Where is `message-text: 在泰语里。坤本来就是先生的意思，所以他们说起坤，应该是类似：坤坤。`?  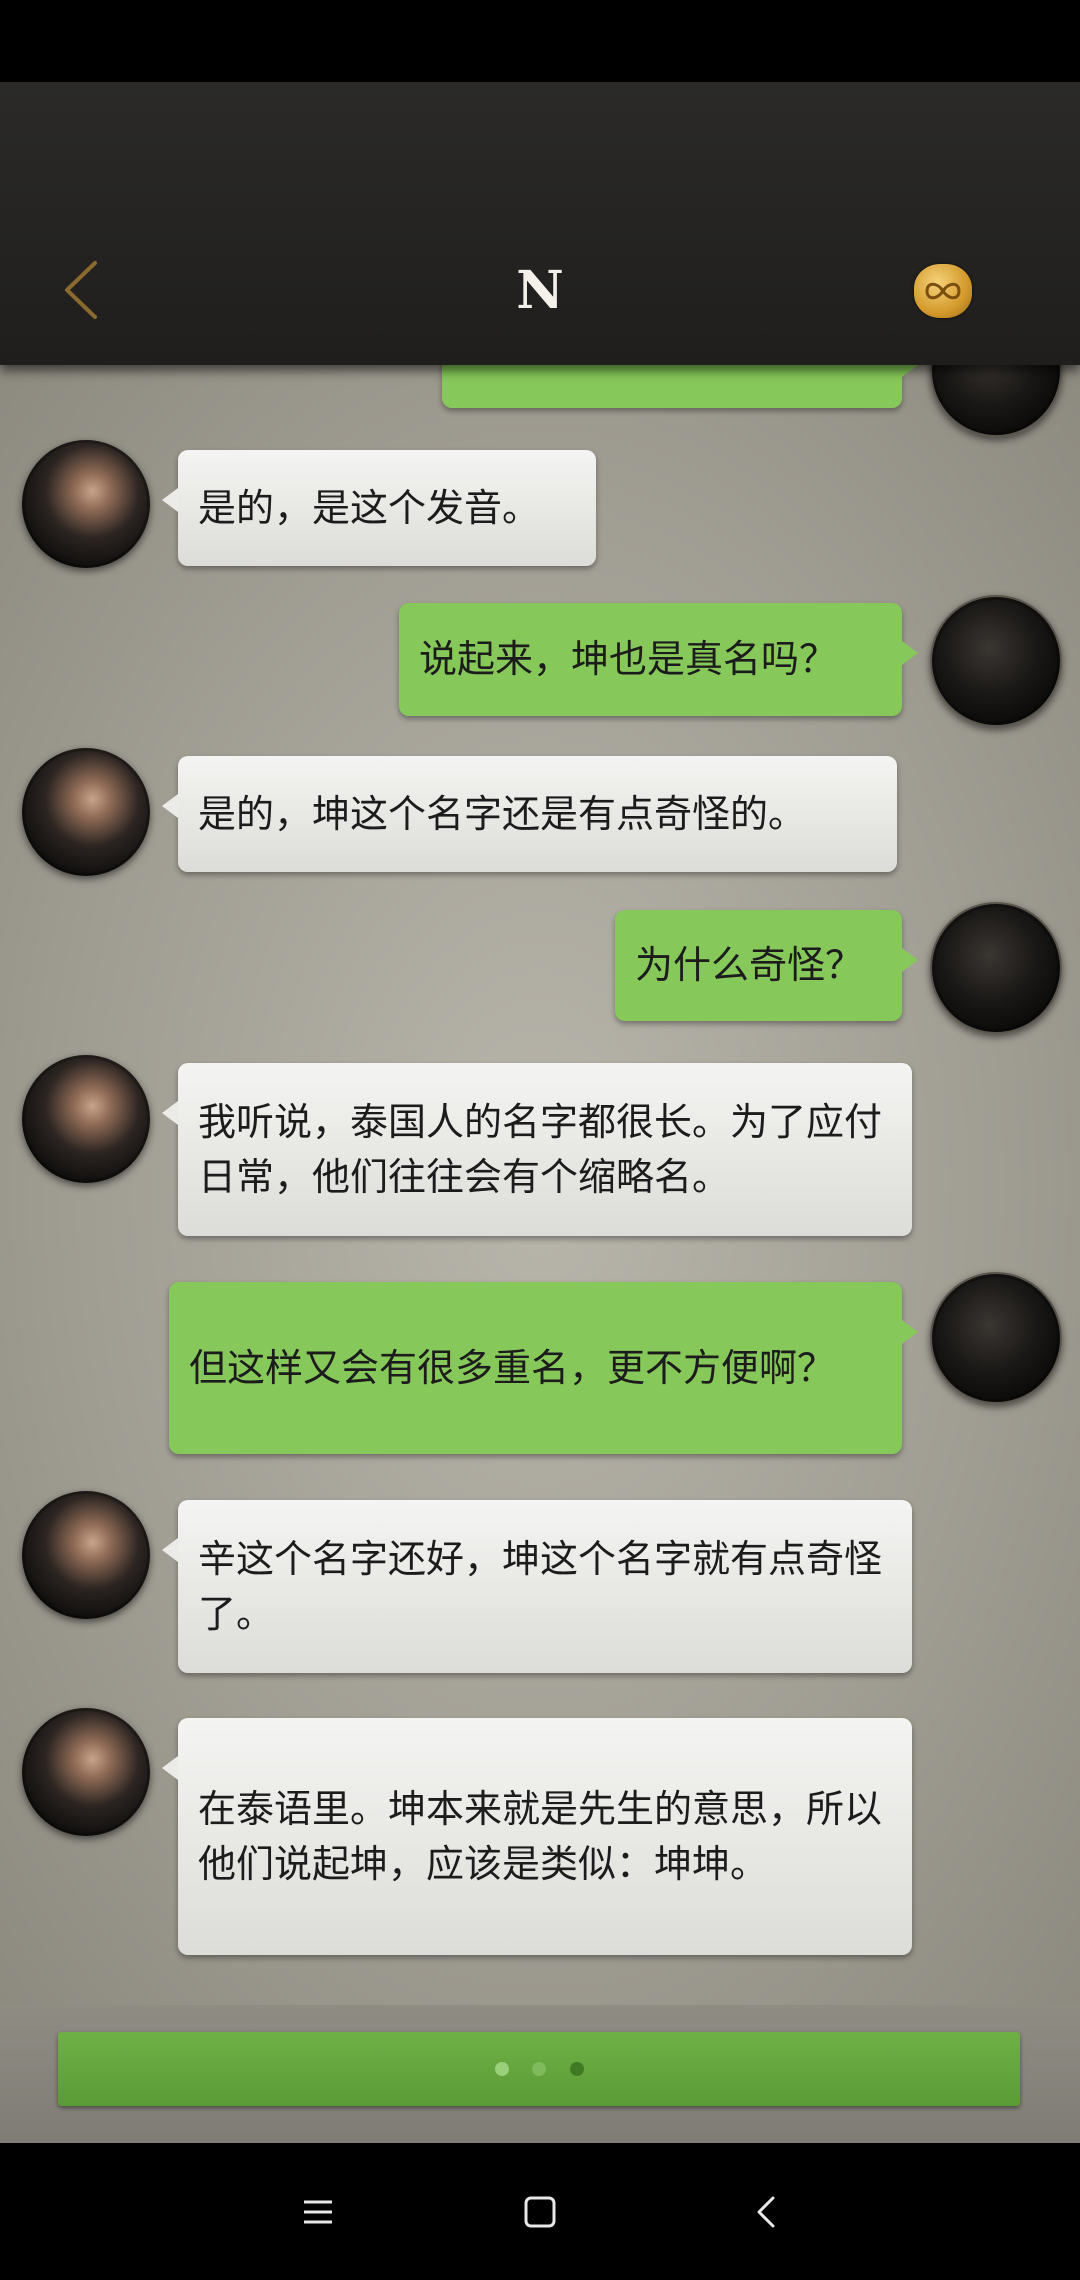 message-text: 在泰语里。坤本来就是先生的意思，所以他们说起坤，应该是类似：坤坤。 is located at coordinates (540, 1836).